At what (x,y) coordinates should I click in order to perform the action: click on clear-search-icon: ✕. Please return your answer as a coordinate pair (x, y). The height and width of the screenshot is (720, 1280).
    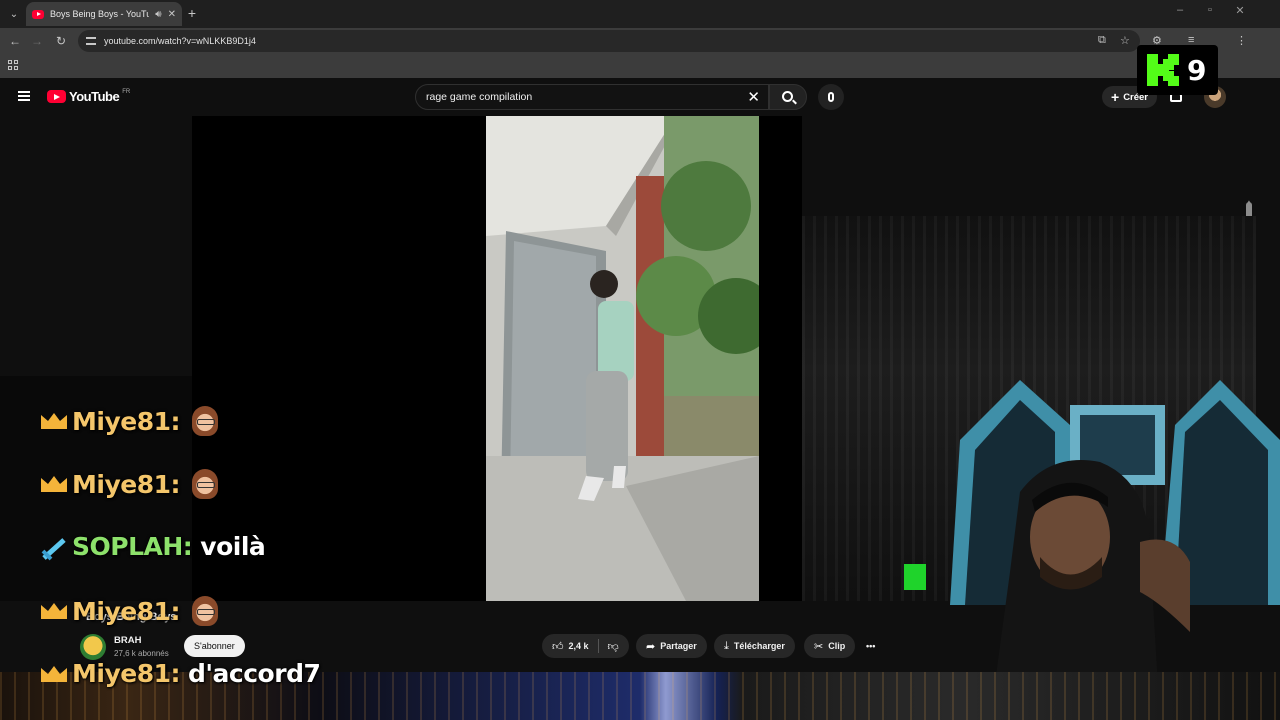
    Looking at the image, I should click on (753, 97).